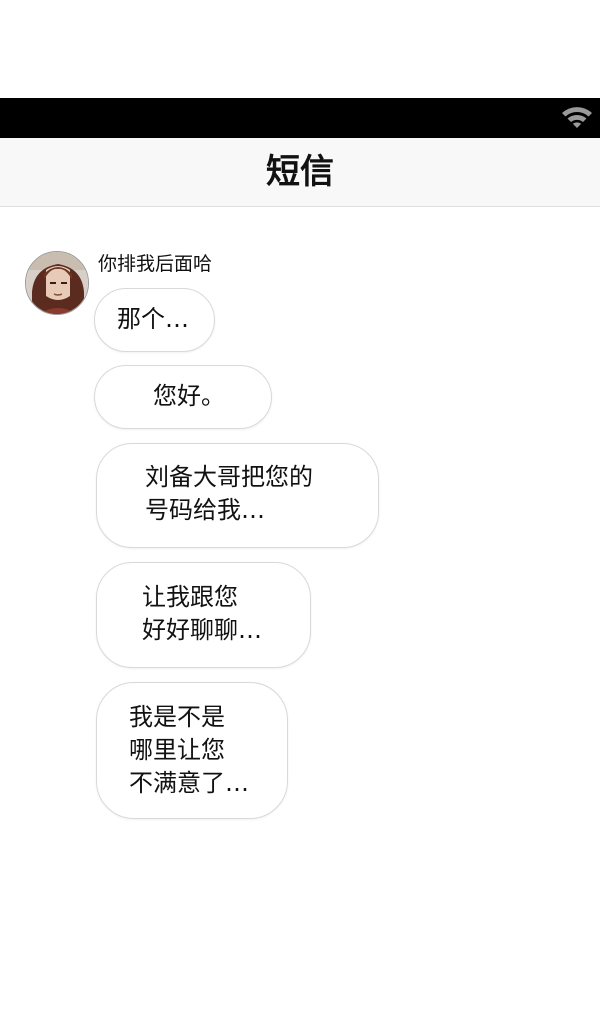 Image resolution: width=600 pixels, height=1026 pixels. What do you see at coordinates (300, 118) in the screenshot?
I see `status-bar` at bounding box center [300, 118].